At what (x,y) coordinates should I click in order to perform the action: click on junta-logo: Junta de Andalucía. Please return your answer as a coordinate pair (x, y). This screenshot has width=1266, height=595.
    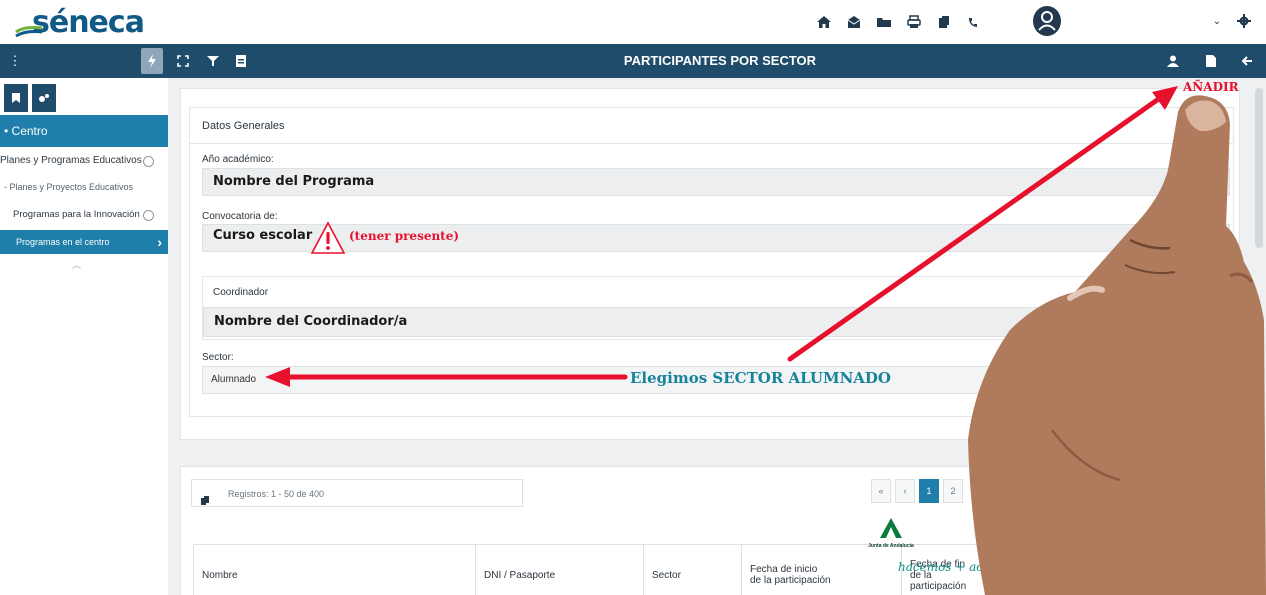
    Looking at the image, I should click on (891, 533).